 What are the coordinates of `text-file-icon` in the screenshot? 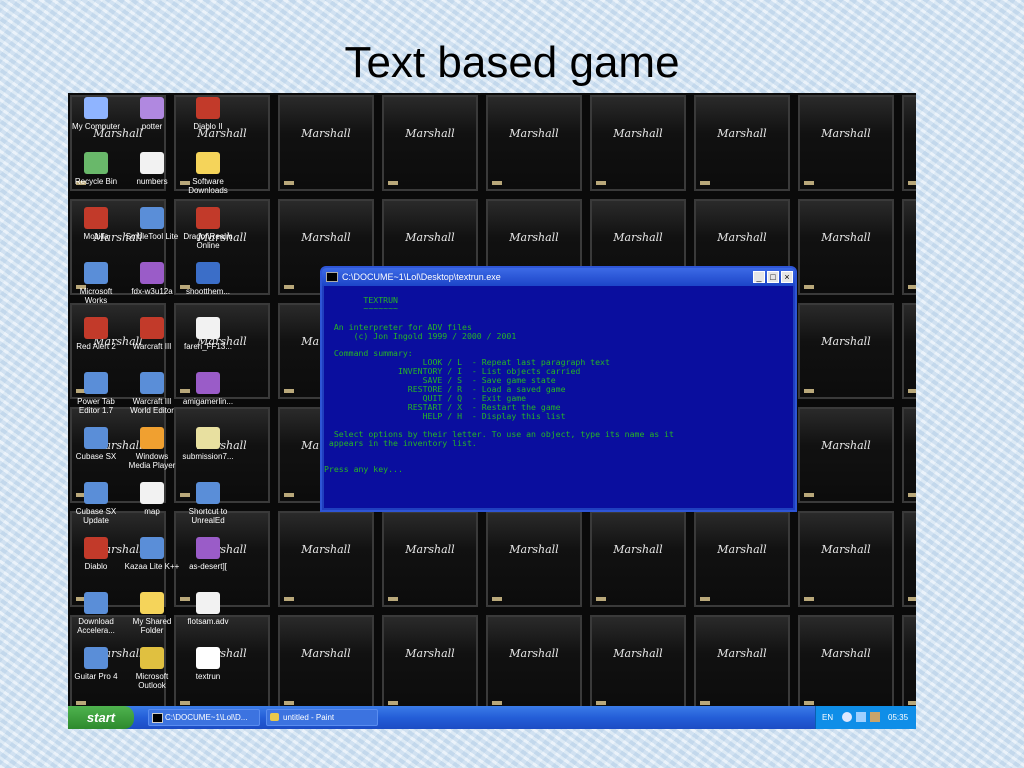 It's located at (152, 163).